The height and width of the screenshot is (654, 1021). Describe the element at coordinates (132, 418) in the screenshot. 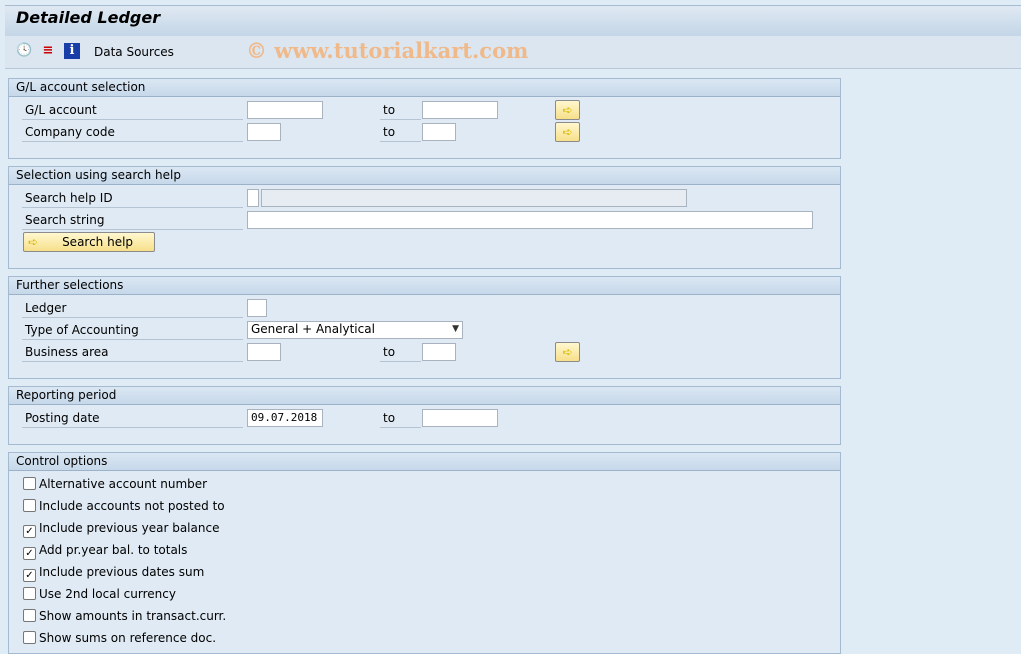

I see `posting-date-label: Posting date` at that location.